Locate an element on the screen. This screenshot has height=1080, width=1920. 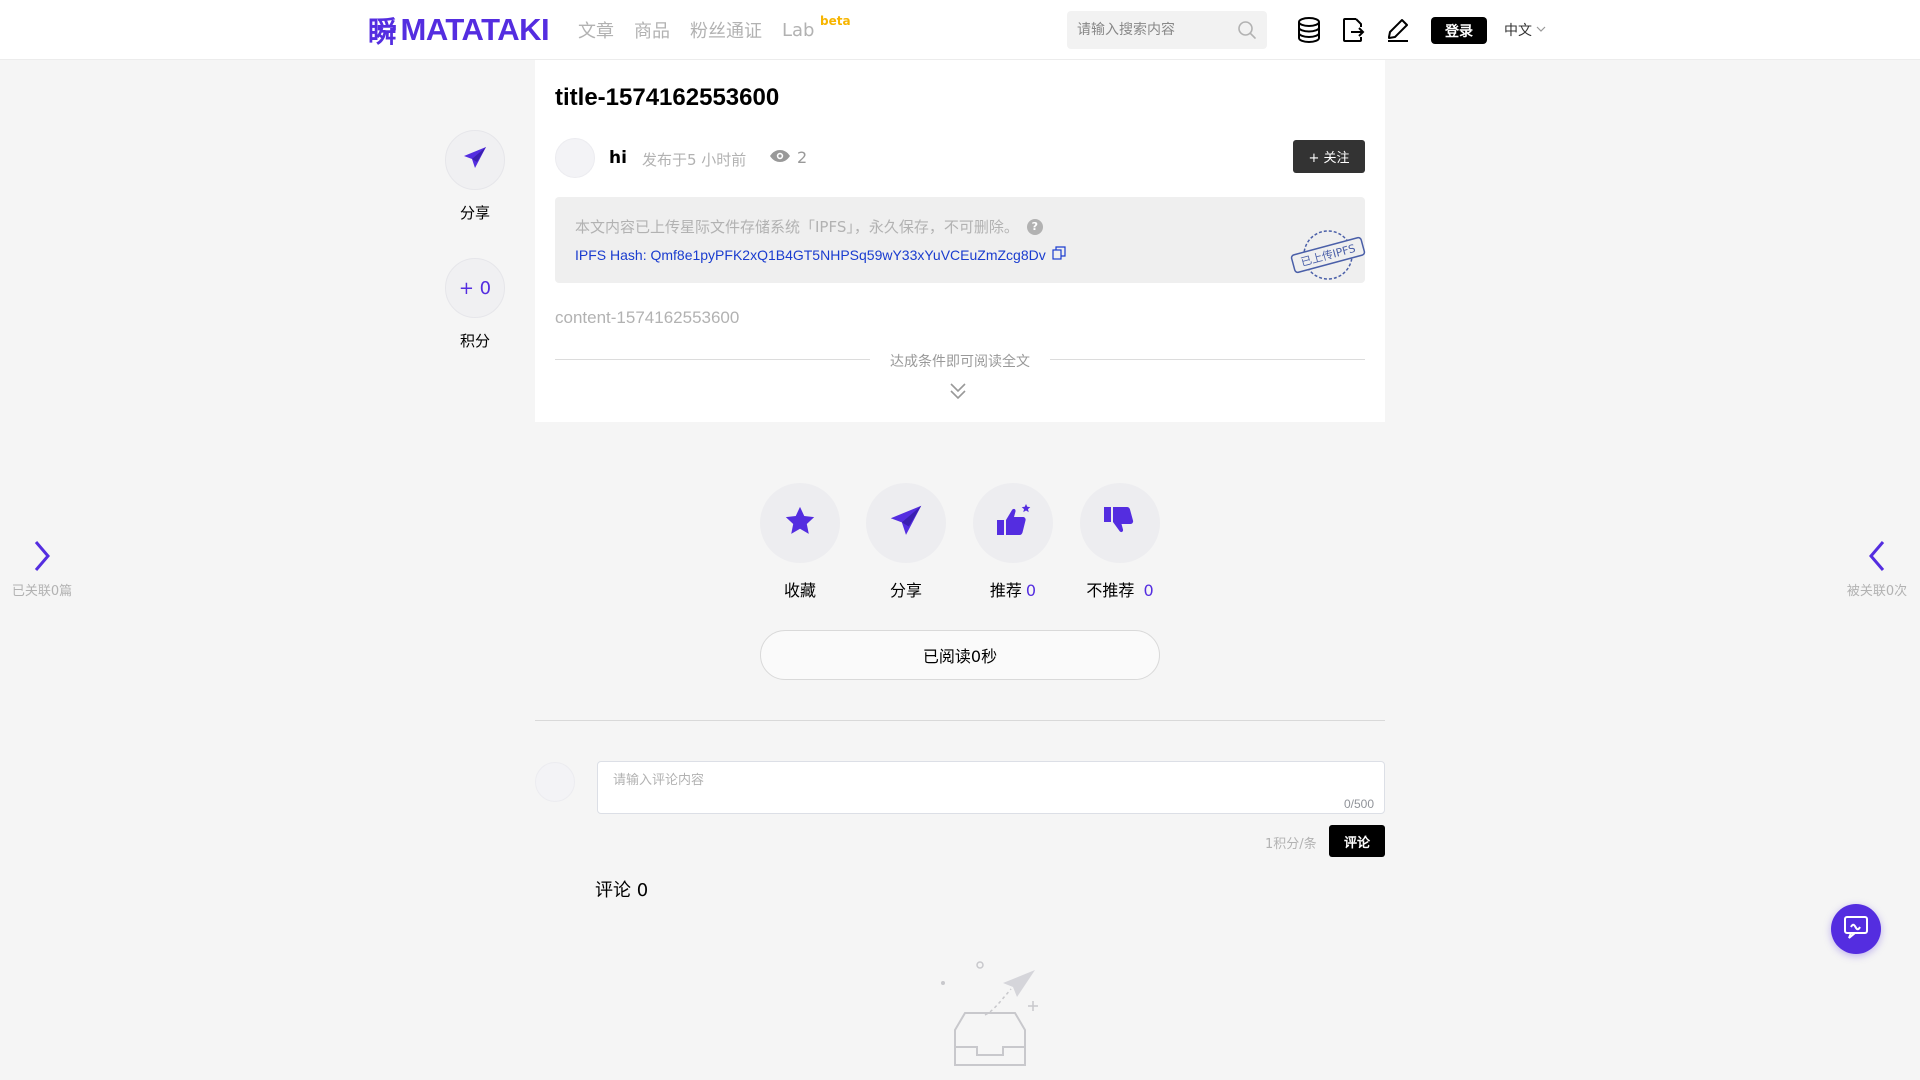
bookmark-button is located at coordinates (800, 523).